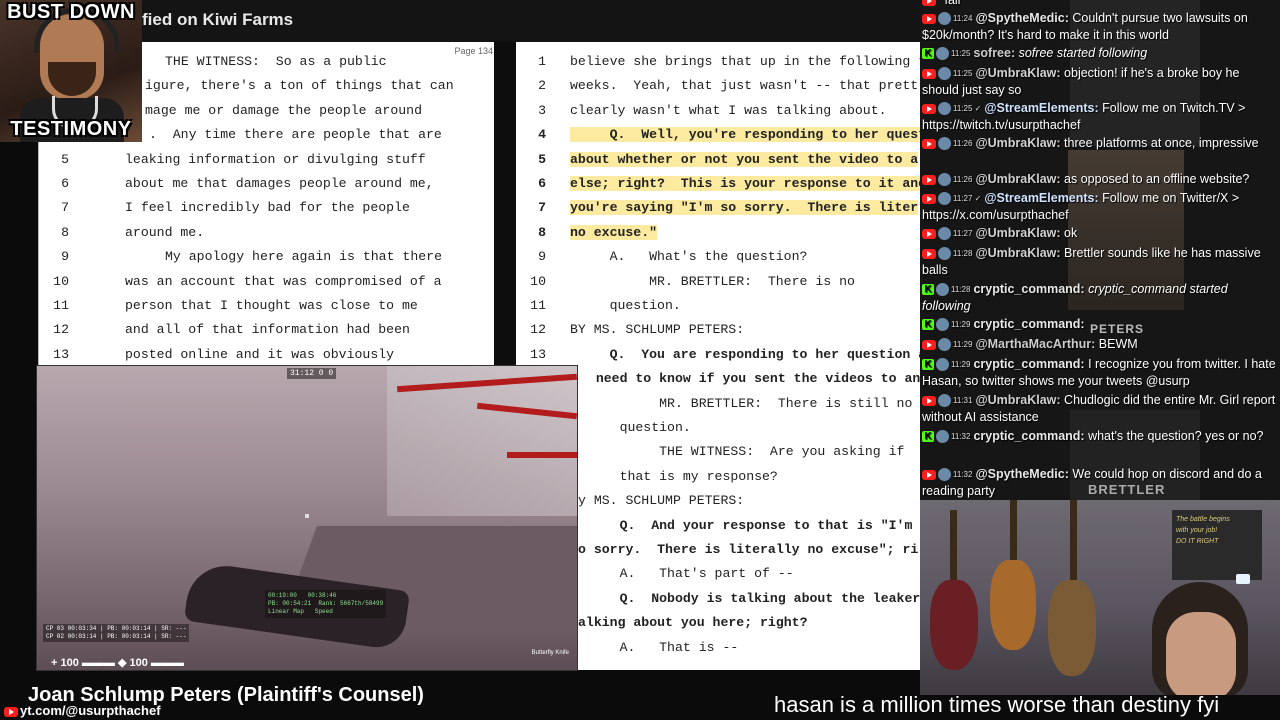 The height and width of the screenshot is (720, 1280). What do you see at coordinates (61, 281) in the screenshot?
I see `line-number: 10` at bounding box center [61, 281].